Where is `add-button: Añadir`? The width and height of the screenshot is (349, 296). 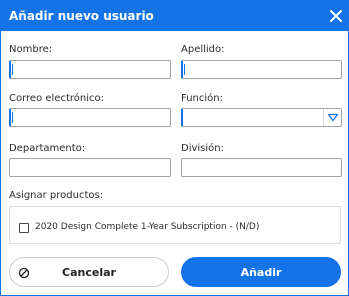 add-button: Añadir is located at coordinates (261, 272).